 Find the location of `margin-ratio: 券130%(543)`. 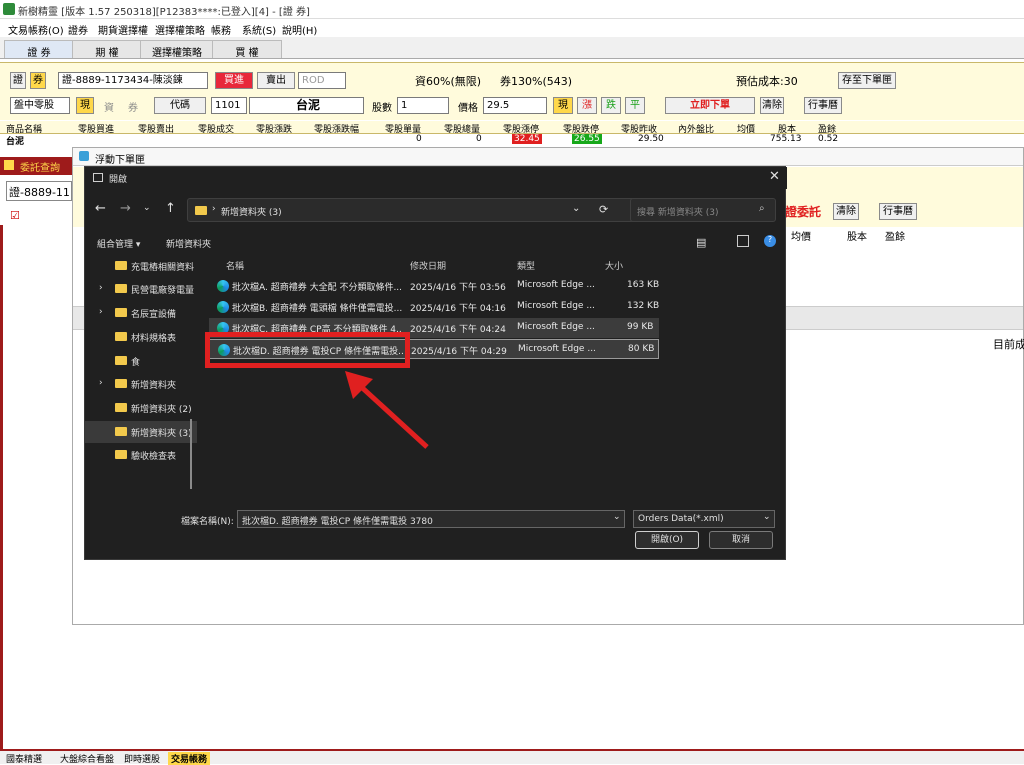

margin-ratio: 券130%(543) is located at coordinates (536, 81).